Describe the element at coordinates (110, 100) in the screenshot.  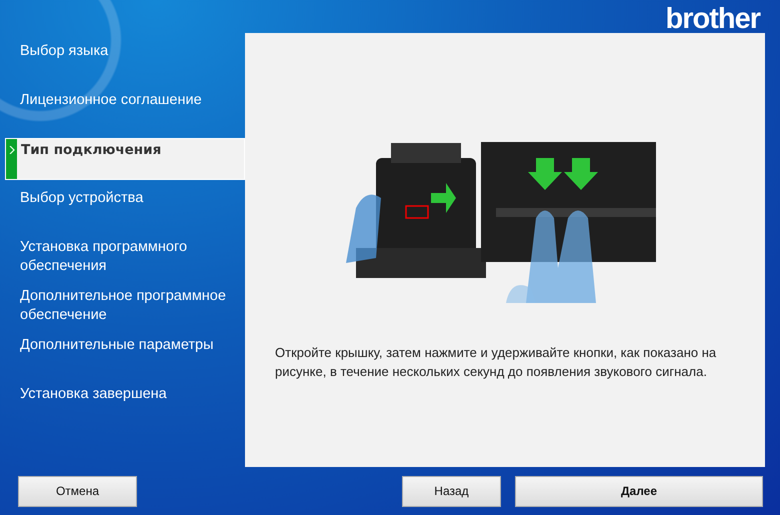
I see `step-label: Лицензионное соглашение` at that location.